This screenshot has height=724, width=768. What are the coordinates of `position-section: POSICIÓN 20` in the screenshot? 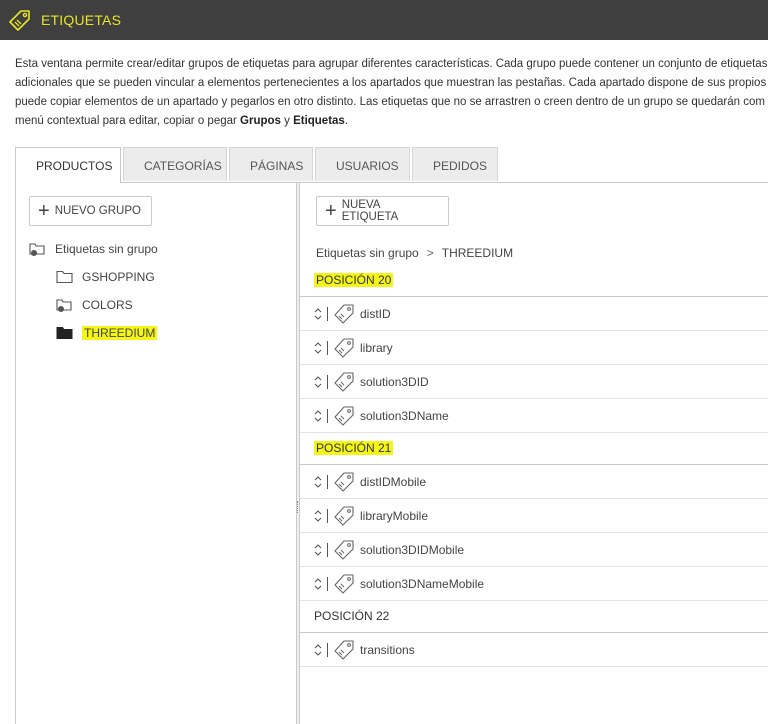 It's located at (534, 281).